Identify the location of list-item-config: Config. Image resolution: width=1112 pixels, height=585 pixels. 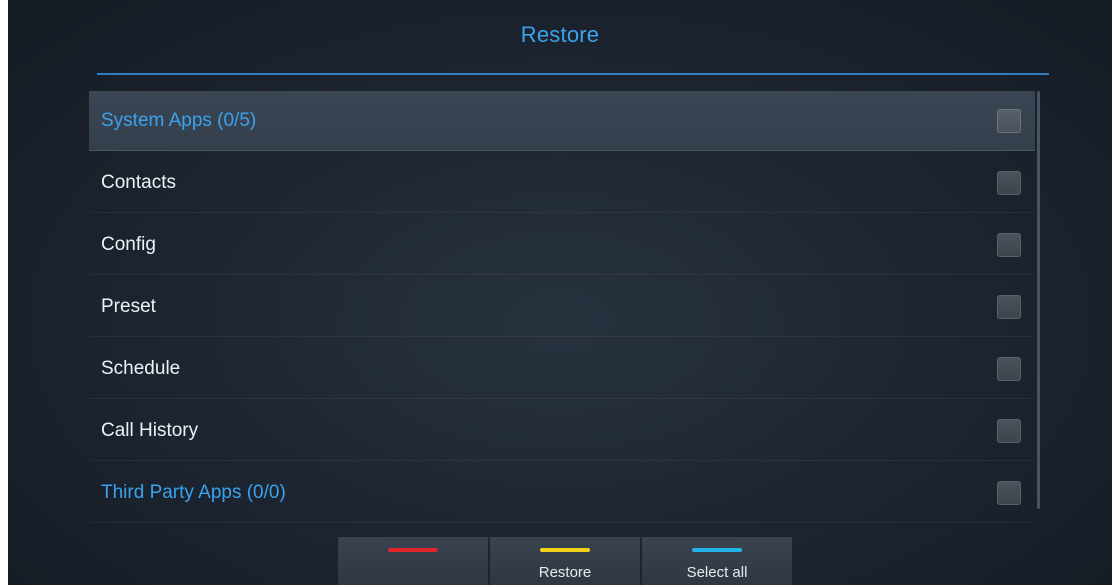
(562, 245).